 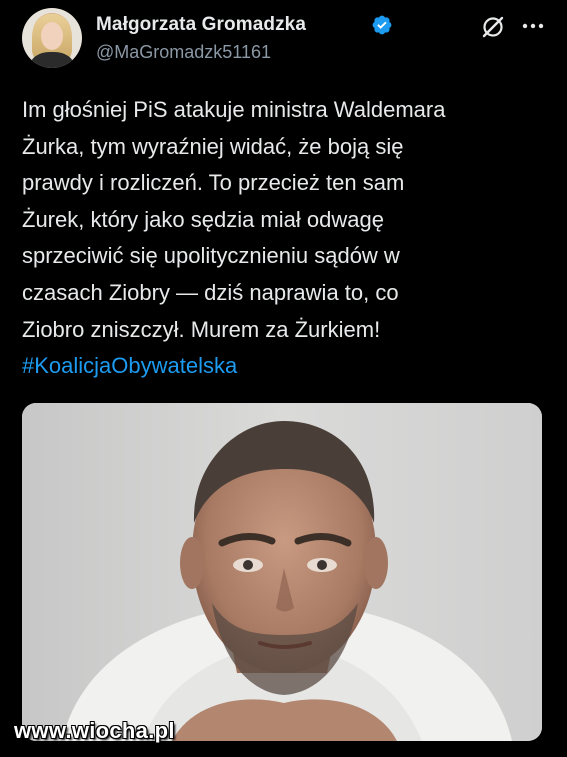 I want to click on tweet-text-line: czasach Ziobry — dziś naprawia to, co, so click(x=210, y=292).